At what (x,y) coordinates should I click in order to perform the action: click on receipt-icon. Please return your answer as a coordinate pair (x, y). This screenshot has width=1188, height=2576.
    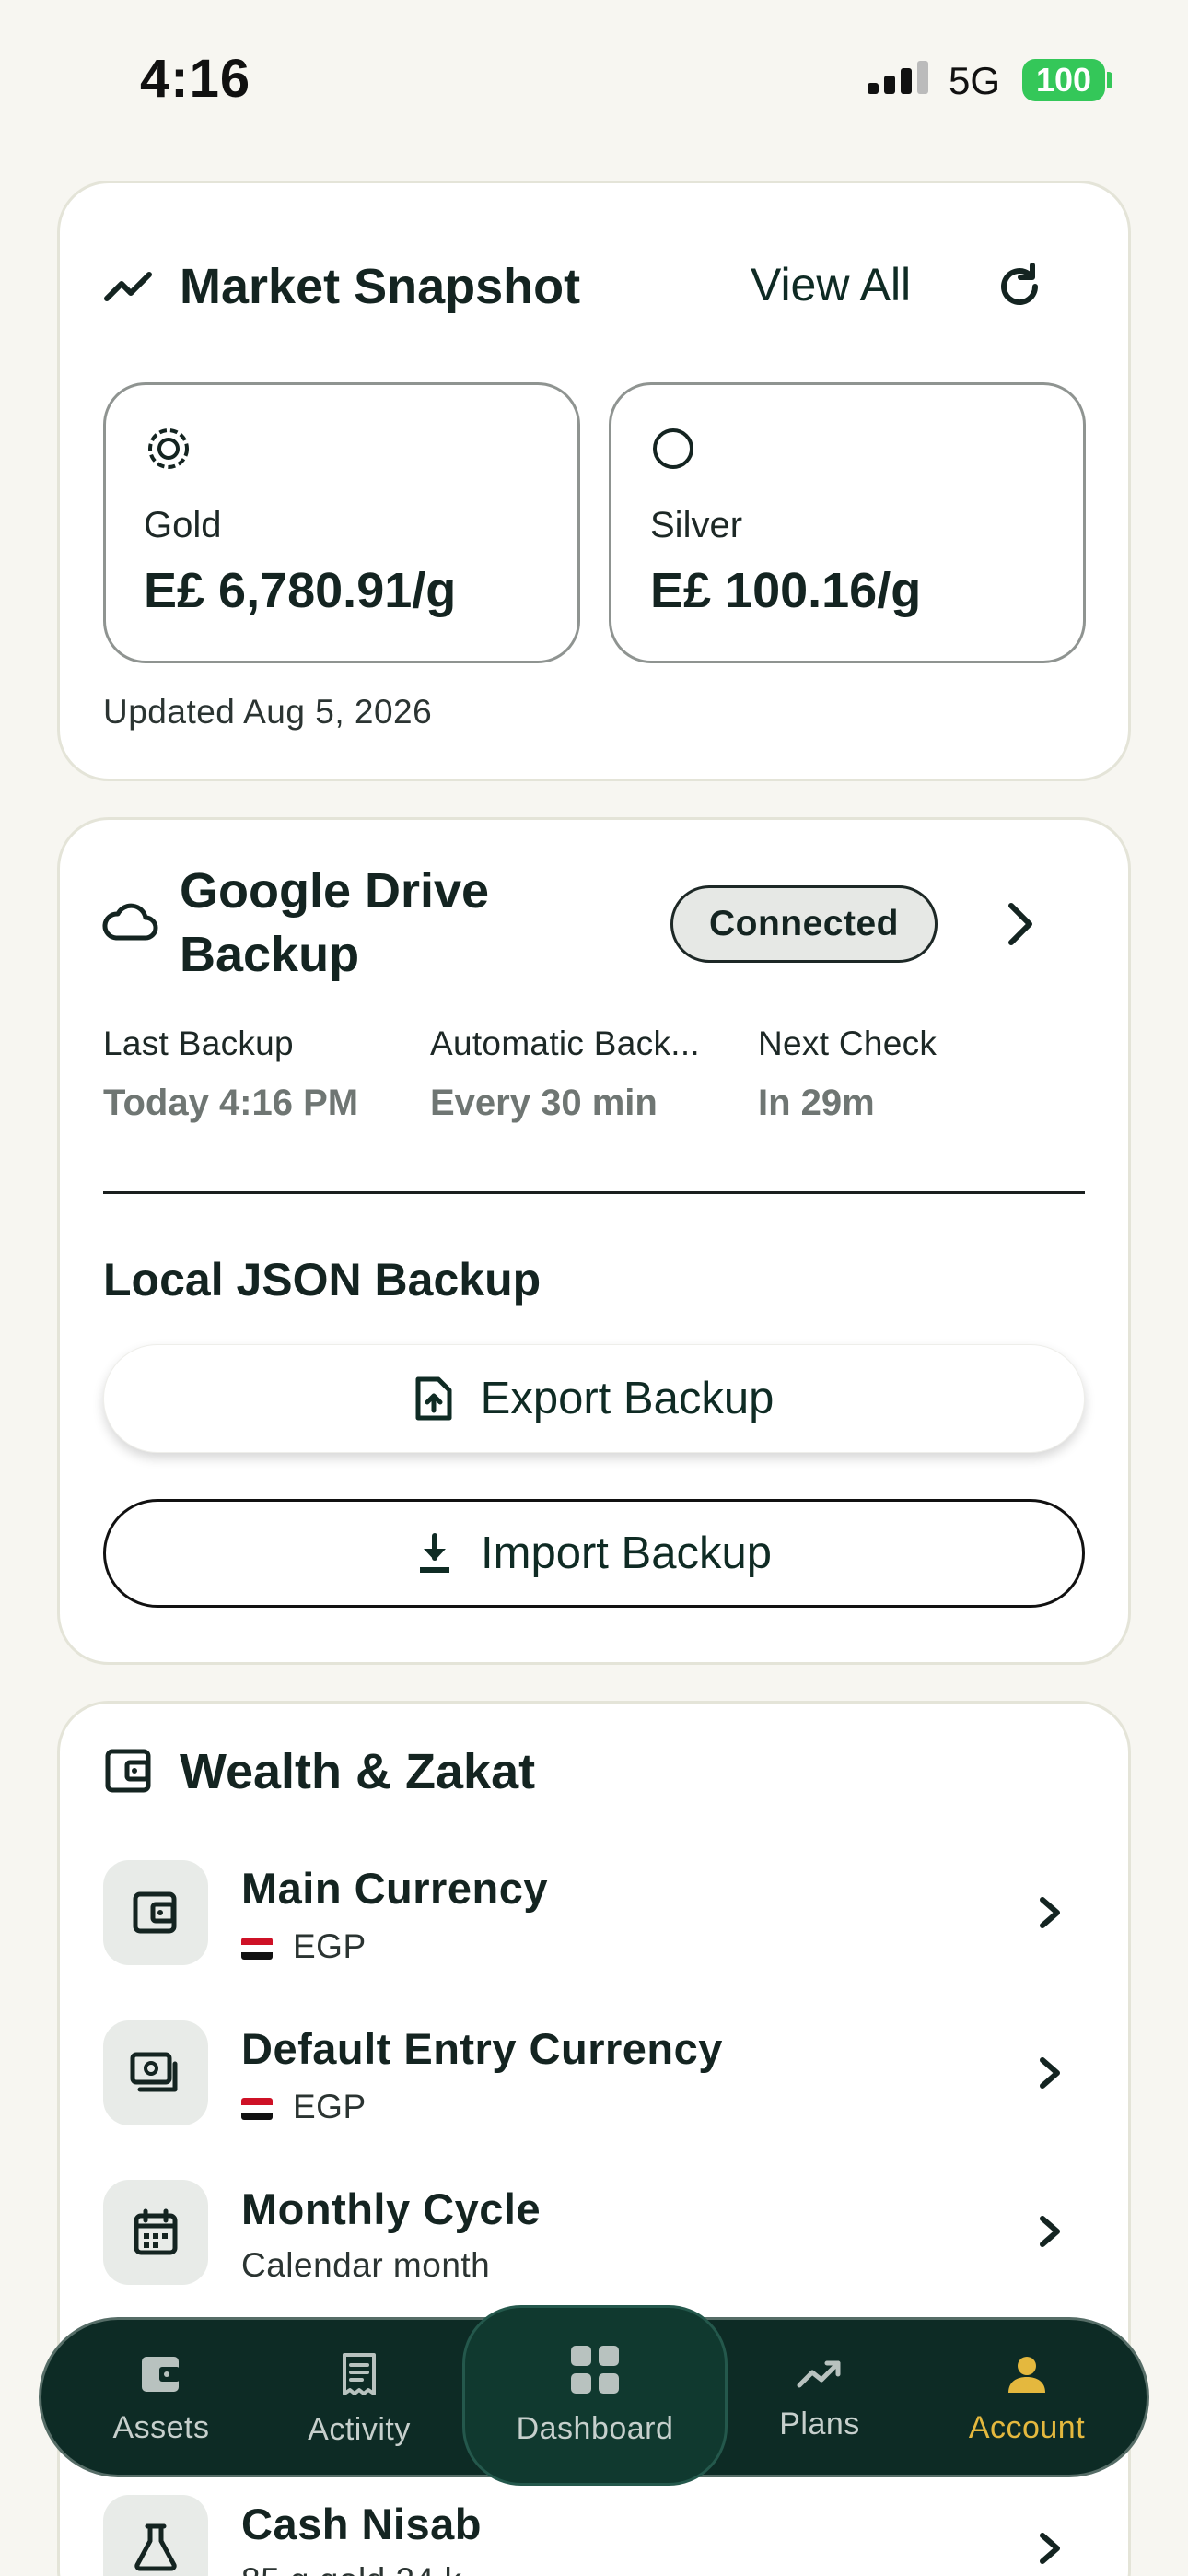
    Looking at the image, I should click on (359, 2376).